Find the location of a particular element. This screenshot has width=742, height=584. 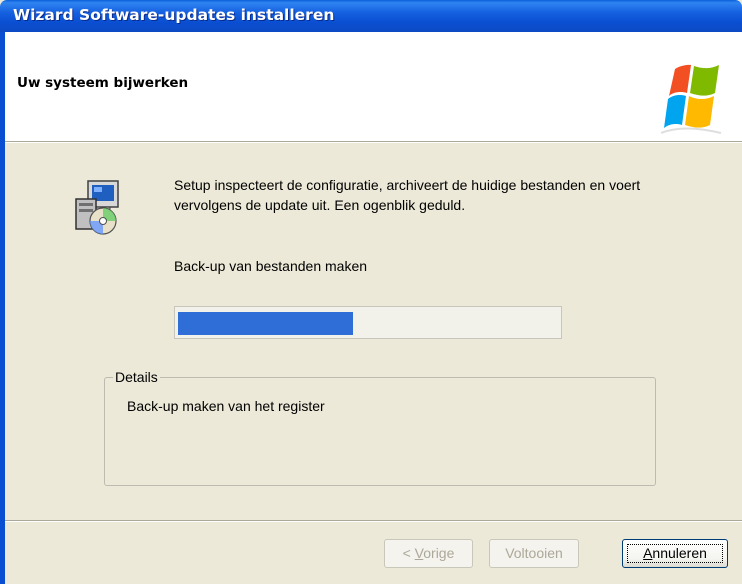

progress-bar is located at coordinates (368, 322).